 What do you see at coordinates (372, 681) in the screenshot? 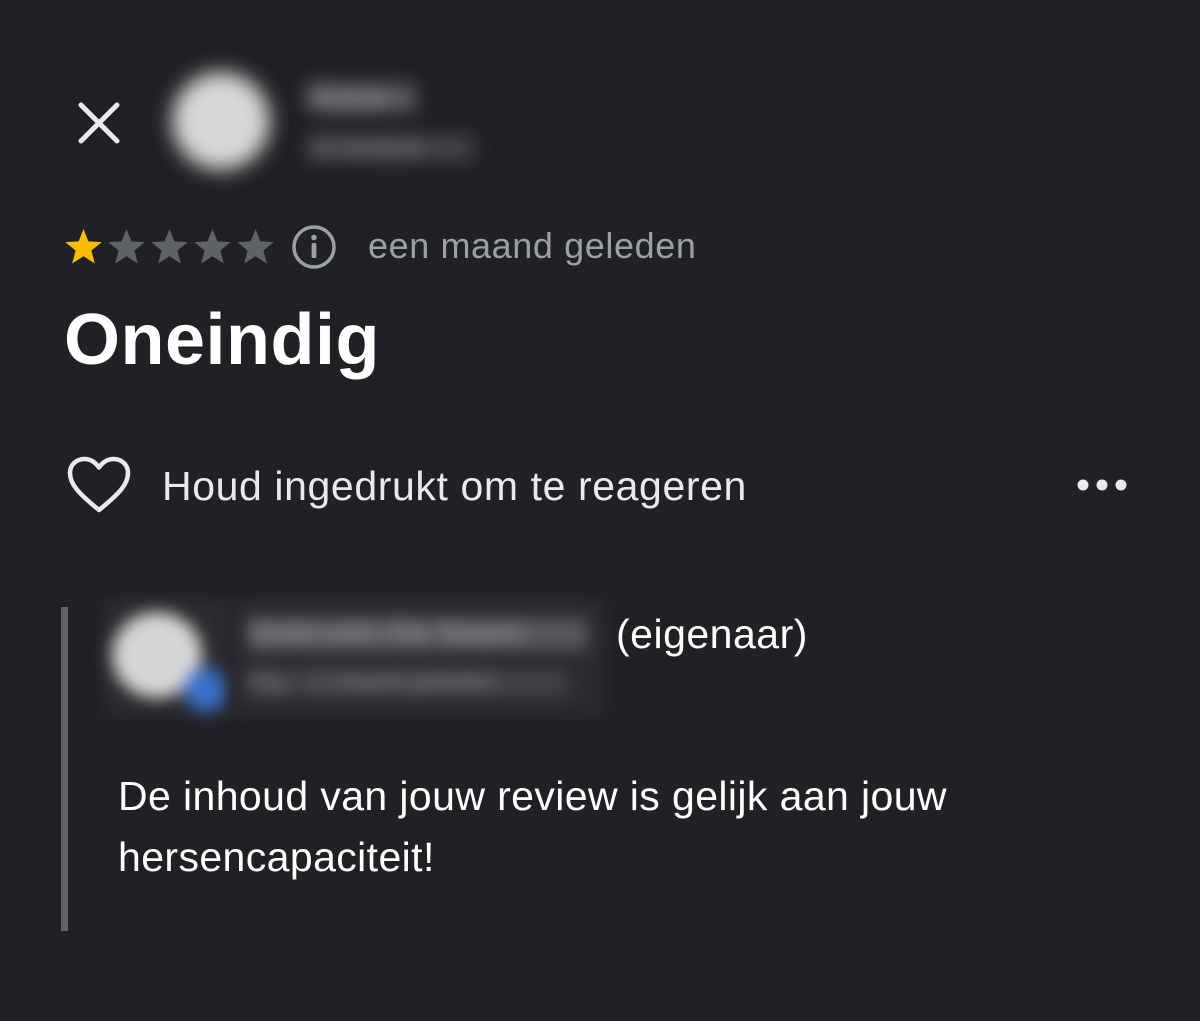
I see `owner-subtitle: Eig. · 1 maand geleden` at bounding box center [372, 681].